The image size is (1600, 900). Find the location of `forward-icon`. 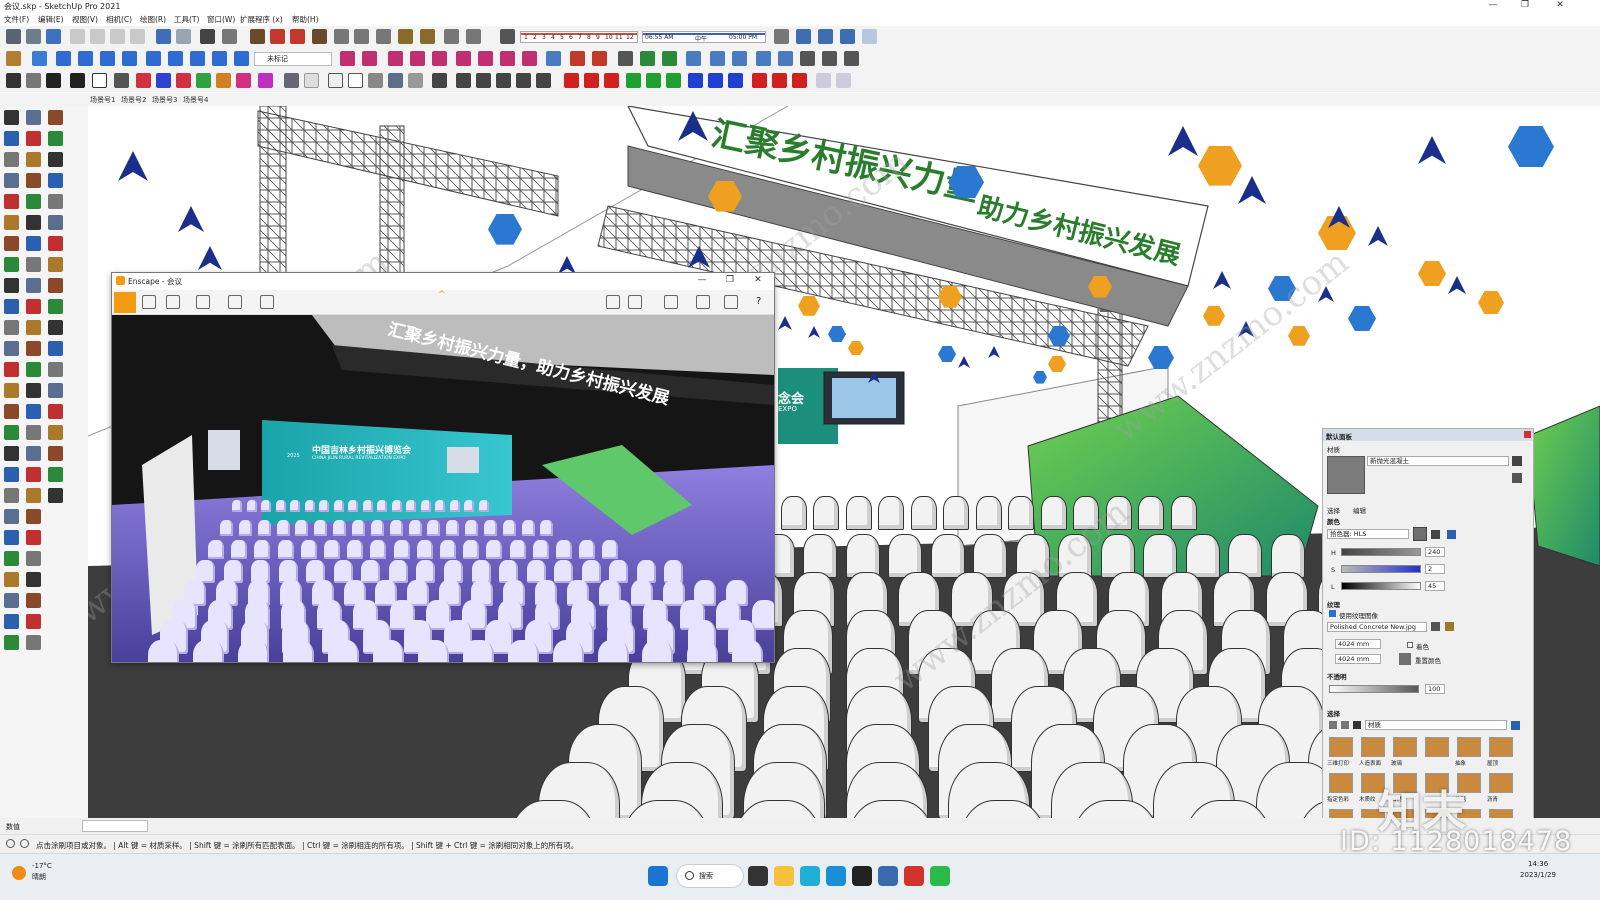

forward-icon is located at coordinates (1345, 725).